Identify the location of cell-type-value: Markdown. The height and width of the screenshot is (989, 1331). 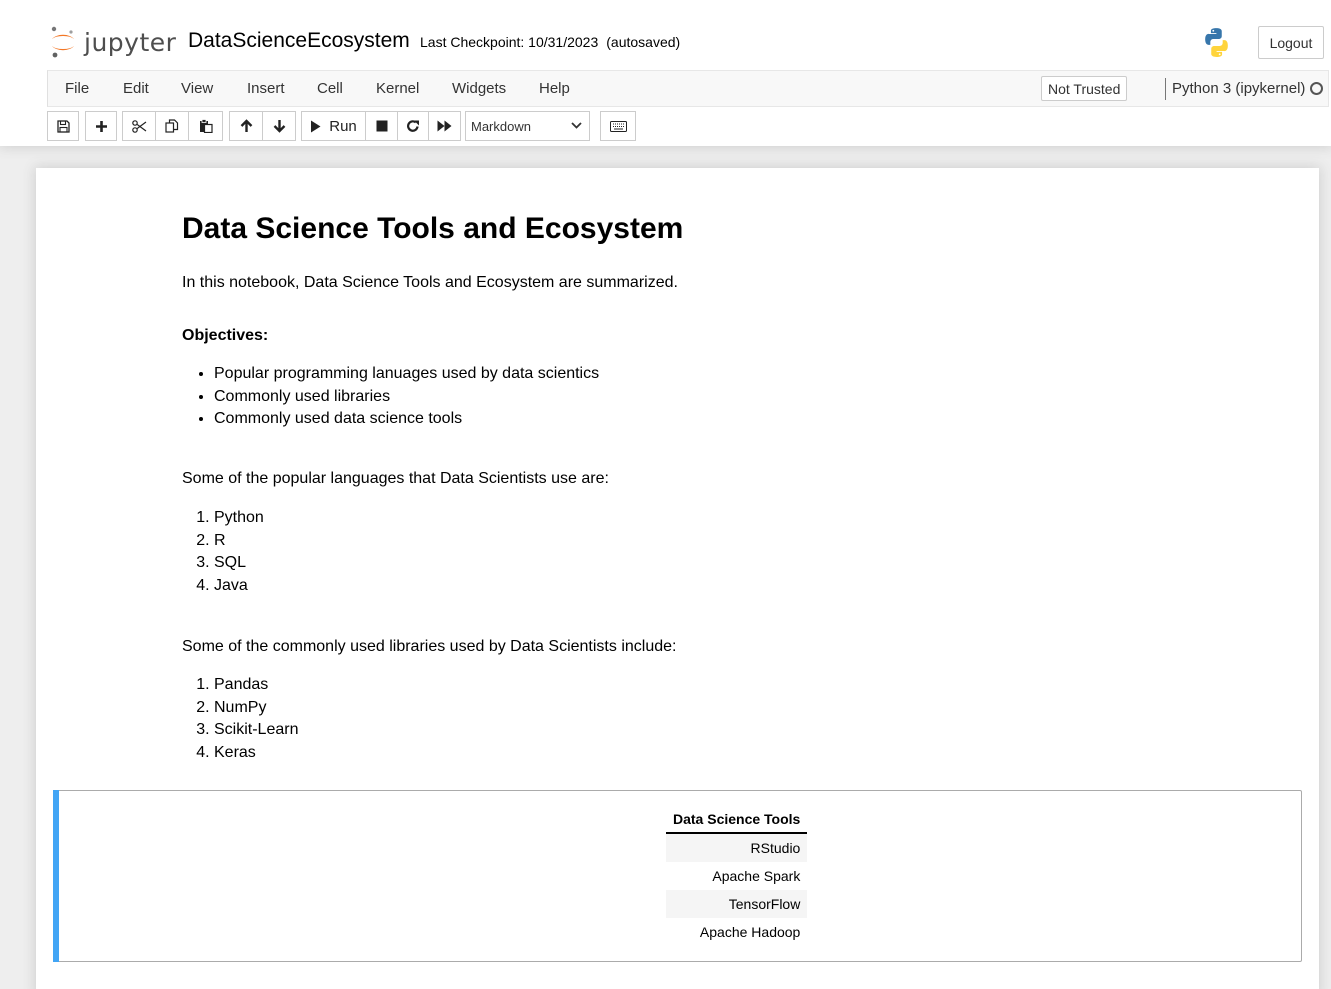
(501, 126).